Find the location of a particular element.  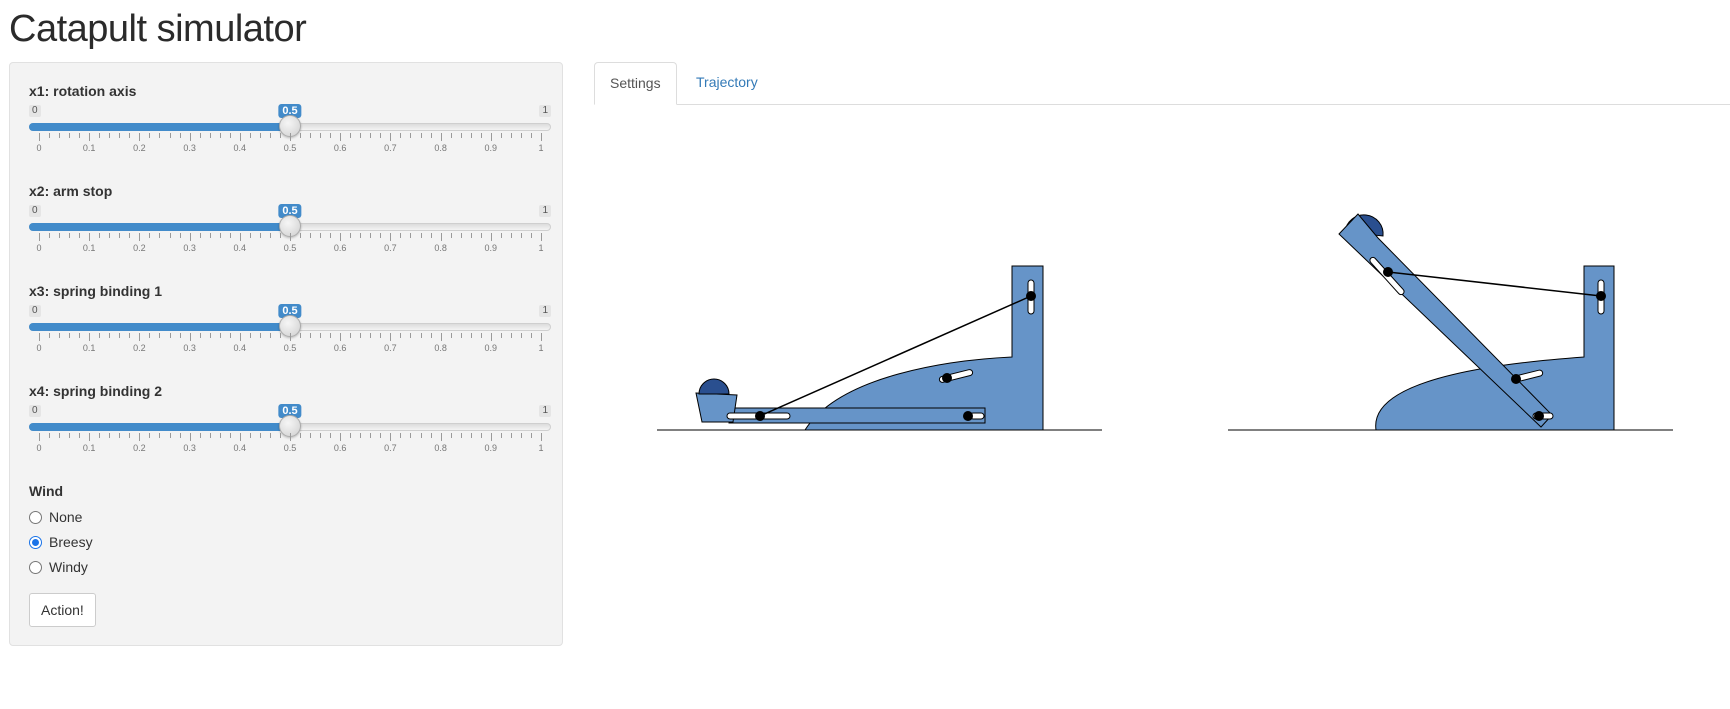

tab-trajectory: Trajectory is located at coordinates (727, 83).